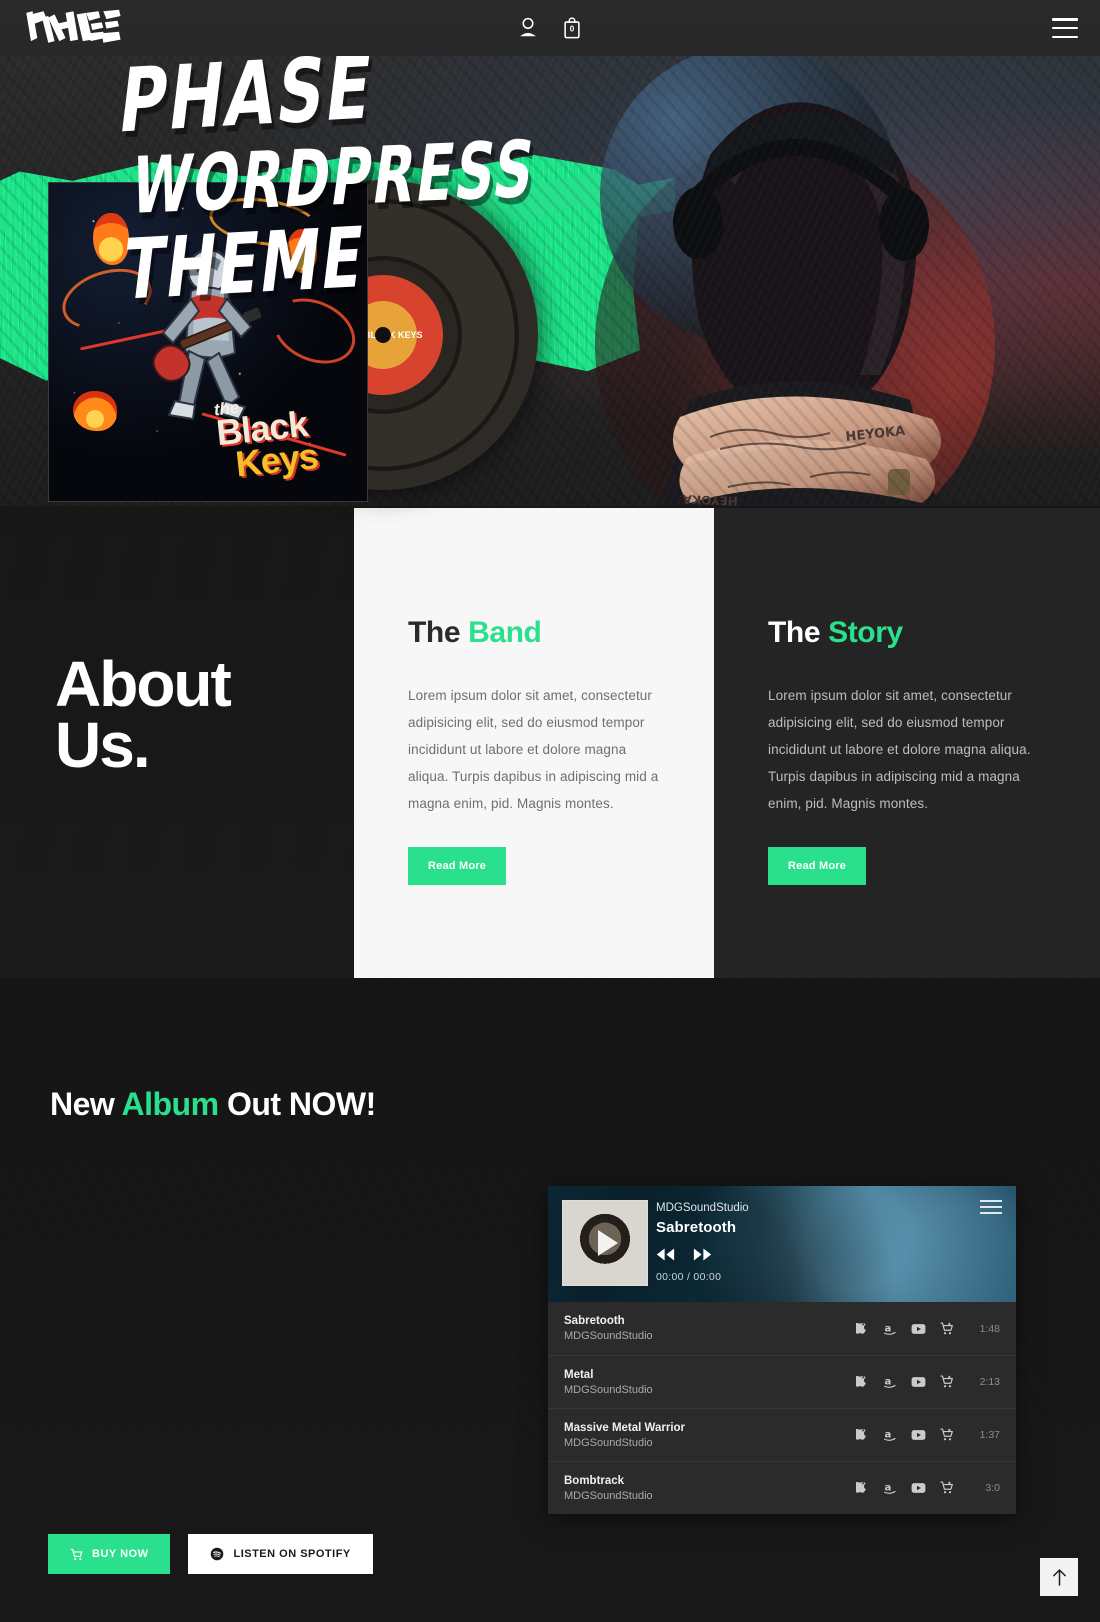 Image resolution: width=1100 pixels, height=1622 pixels. Describe the element at coordinates (875, 434) in the screenshot. I see `svg-text: HEYOKA` at that location.